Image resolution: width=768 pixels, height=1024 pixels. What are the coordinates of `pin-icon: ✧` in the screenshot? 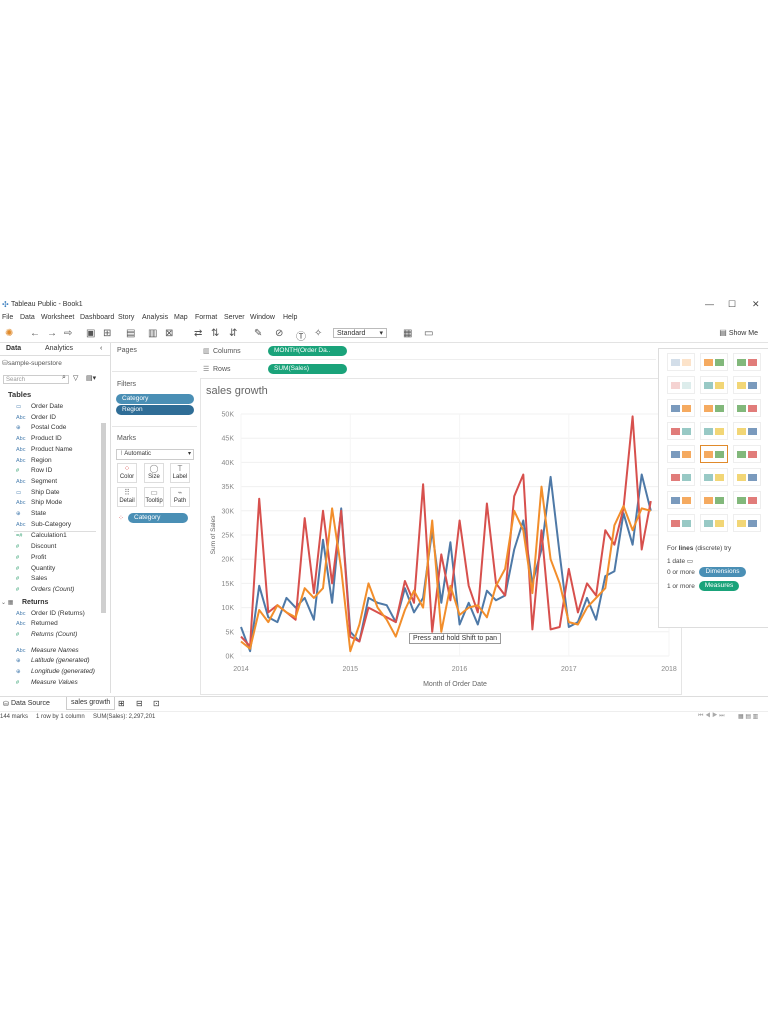 It's located at (318, 333).